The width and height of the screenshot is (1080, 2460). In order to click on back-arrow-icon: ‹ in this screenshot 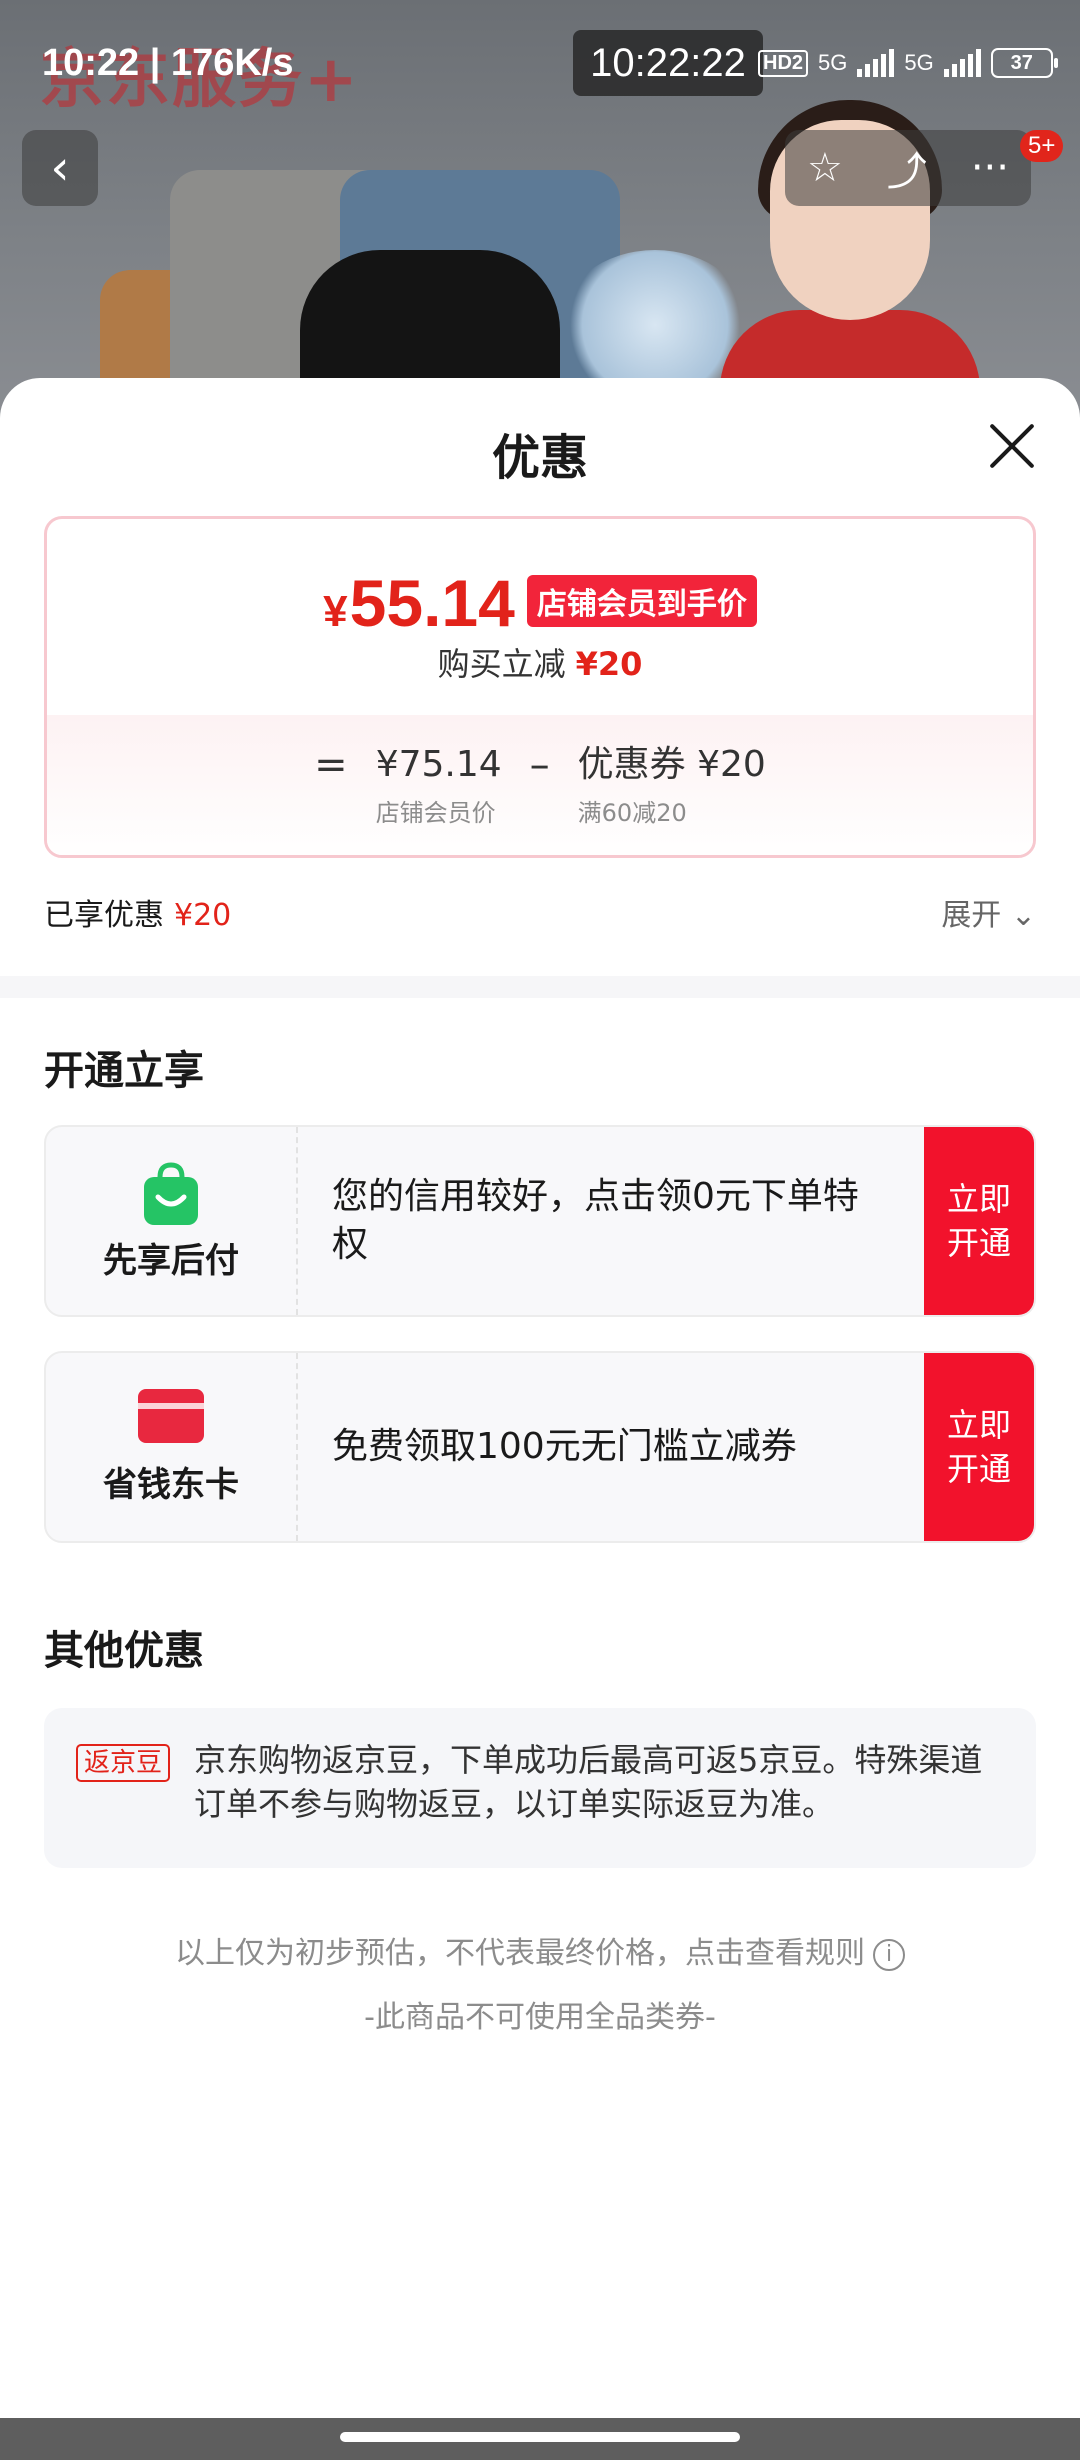, I will do `click(60, 168)`.